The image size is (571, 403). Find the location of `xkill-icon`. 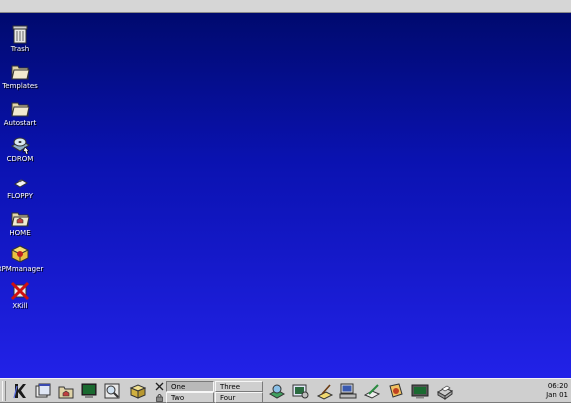

xkill-icon is located at coordinates (20, 291).